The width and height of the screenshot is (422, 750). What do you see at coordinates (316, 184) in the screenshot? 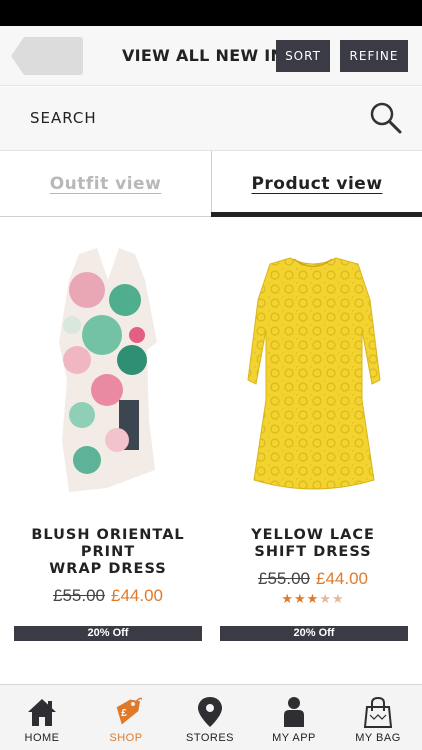
I see `tab-product-view: Product view` at bounding box center [316, 184].